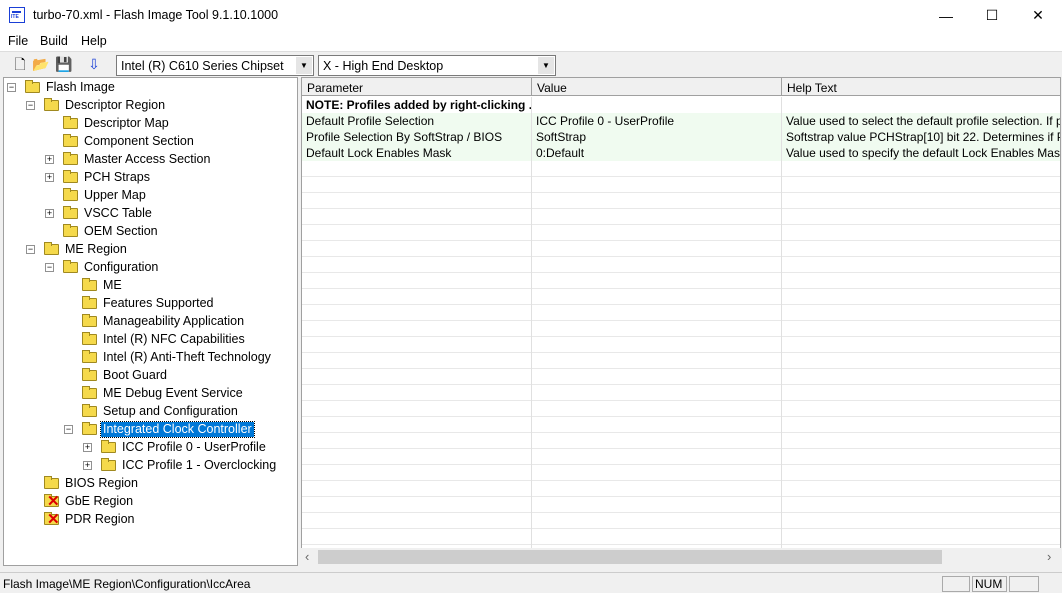  I want to click on tree-node-label: ME Region, so click(96, 249).